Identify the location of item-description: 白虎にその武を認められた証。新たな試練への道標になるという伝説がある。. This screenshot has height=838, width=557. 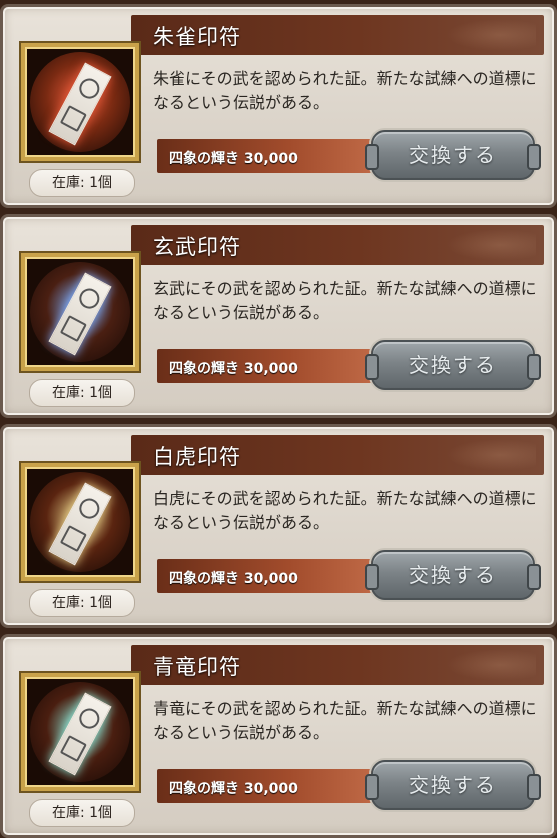
(345, 510).